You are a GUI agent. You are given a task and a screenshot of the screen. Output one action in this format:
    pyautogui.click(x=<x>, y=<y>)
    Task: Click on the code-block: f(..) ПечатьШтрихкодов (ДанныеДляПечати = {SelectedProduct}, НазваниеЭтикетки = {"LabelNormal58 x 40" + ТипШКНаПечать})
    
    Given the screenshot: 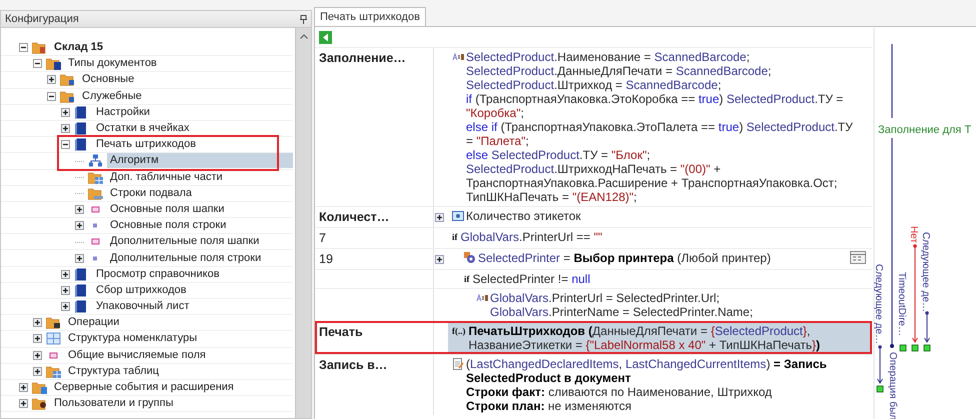 What is the action you would take?
    pyautogui.click(x=660, y=338)
    